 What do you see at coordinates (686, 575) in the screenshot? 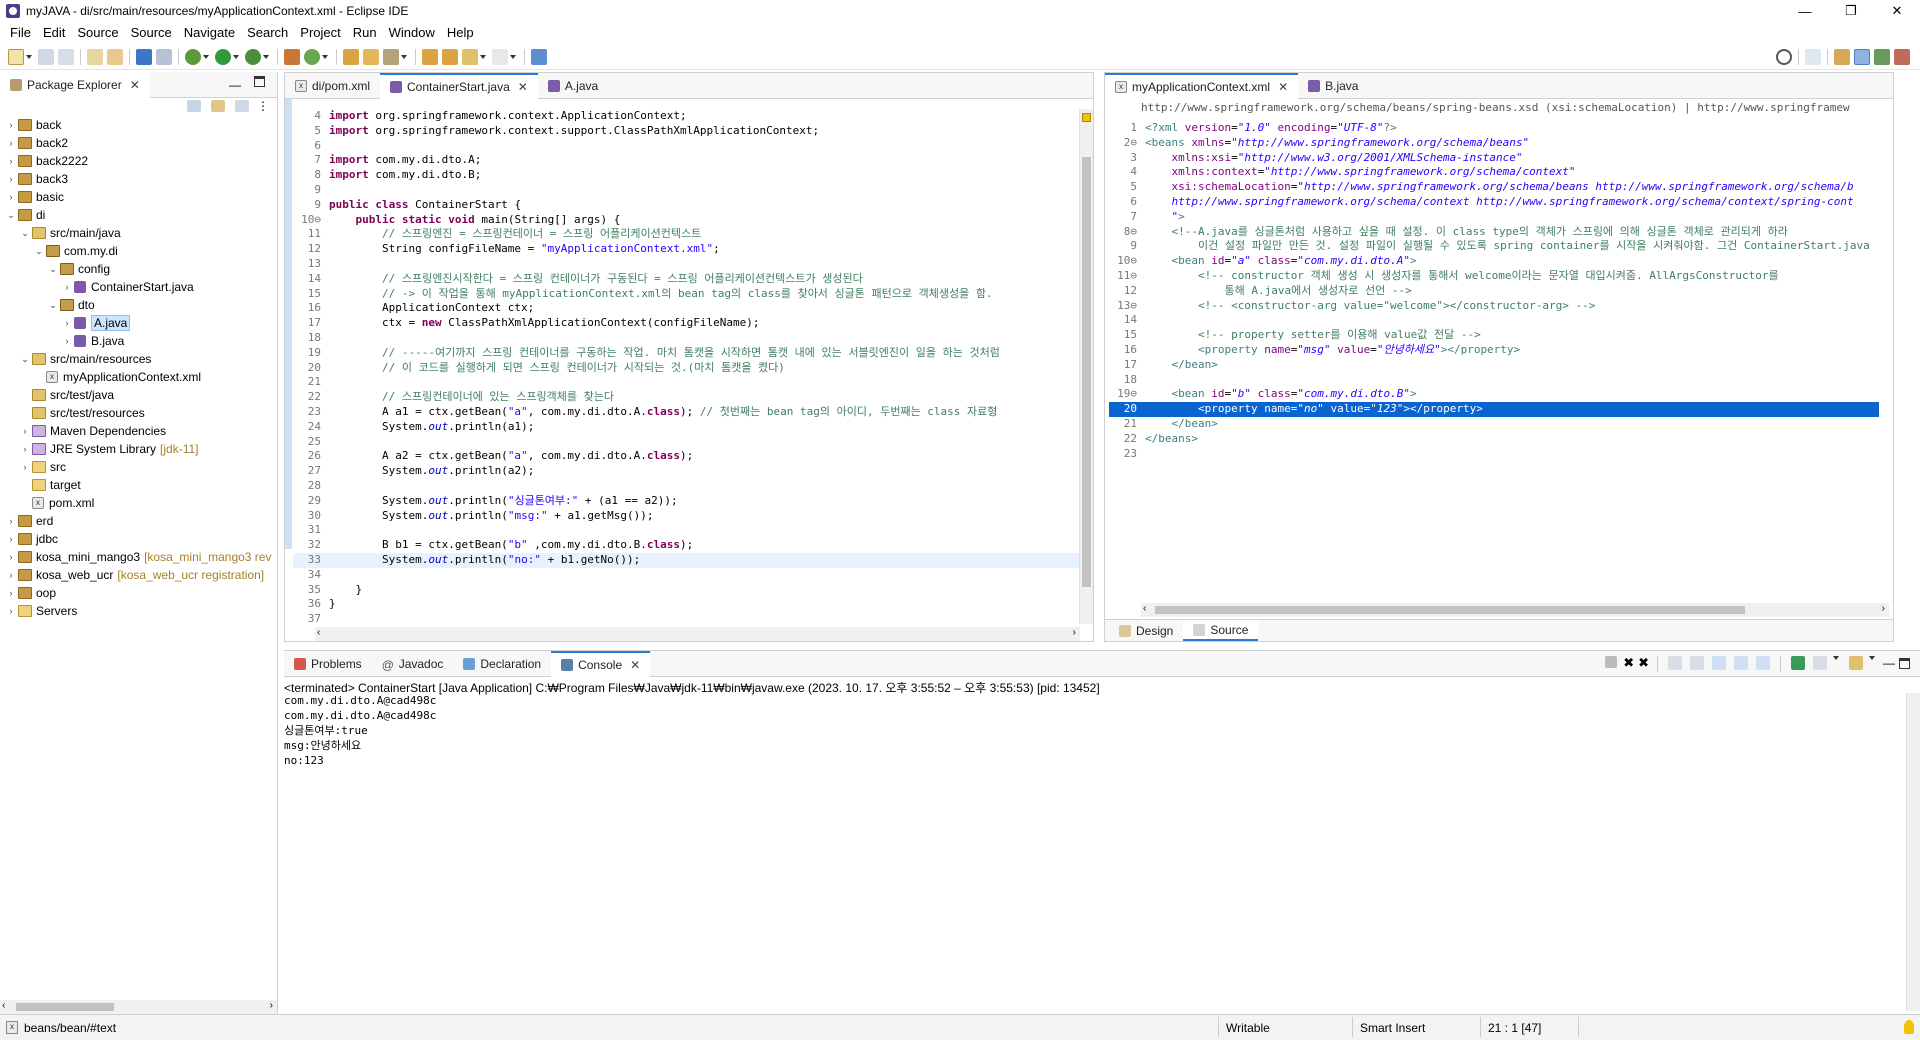
I see `code-line: 34` at bounding box center [686, 575].